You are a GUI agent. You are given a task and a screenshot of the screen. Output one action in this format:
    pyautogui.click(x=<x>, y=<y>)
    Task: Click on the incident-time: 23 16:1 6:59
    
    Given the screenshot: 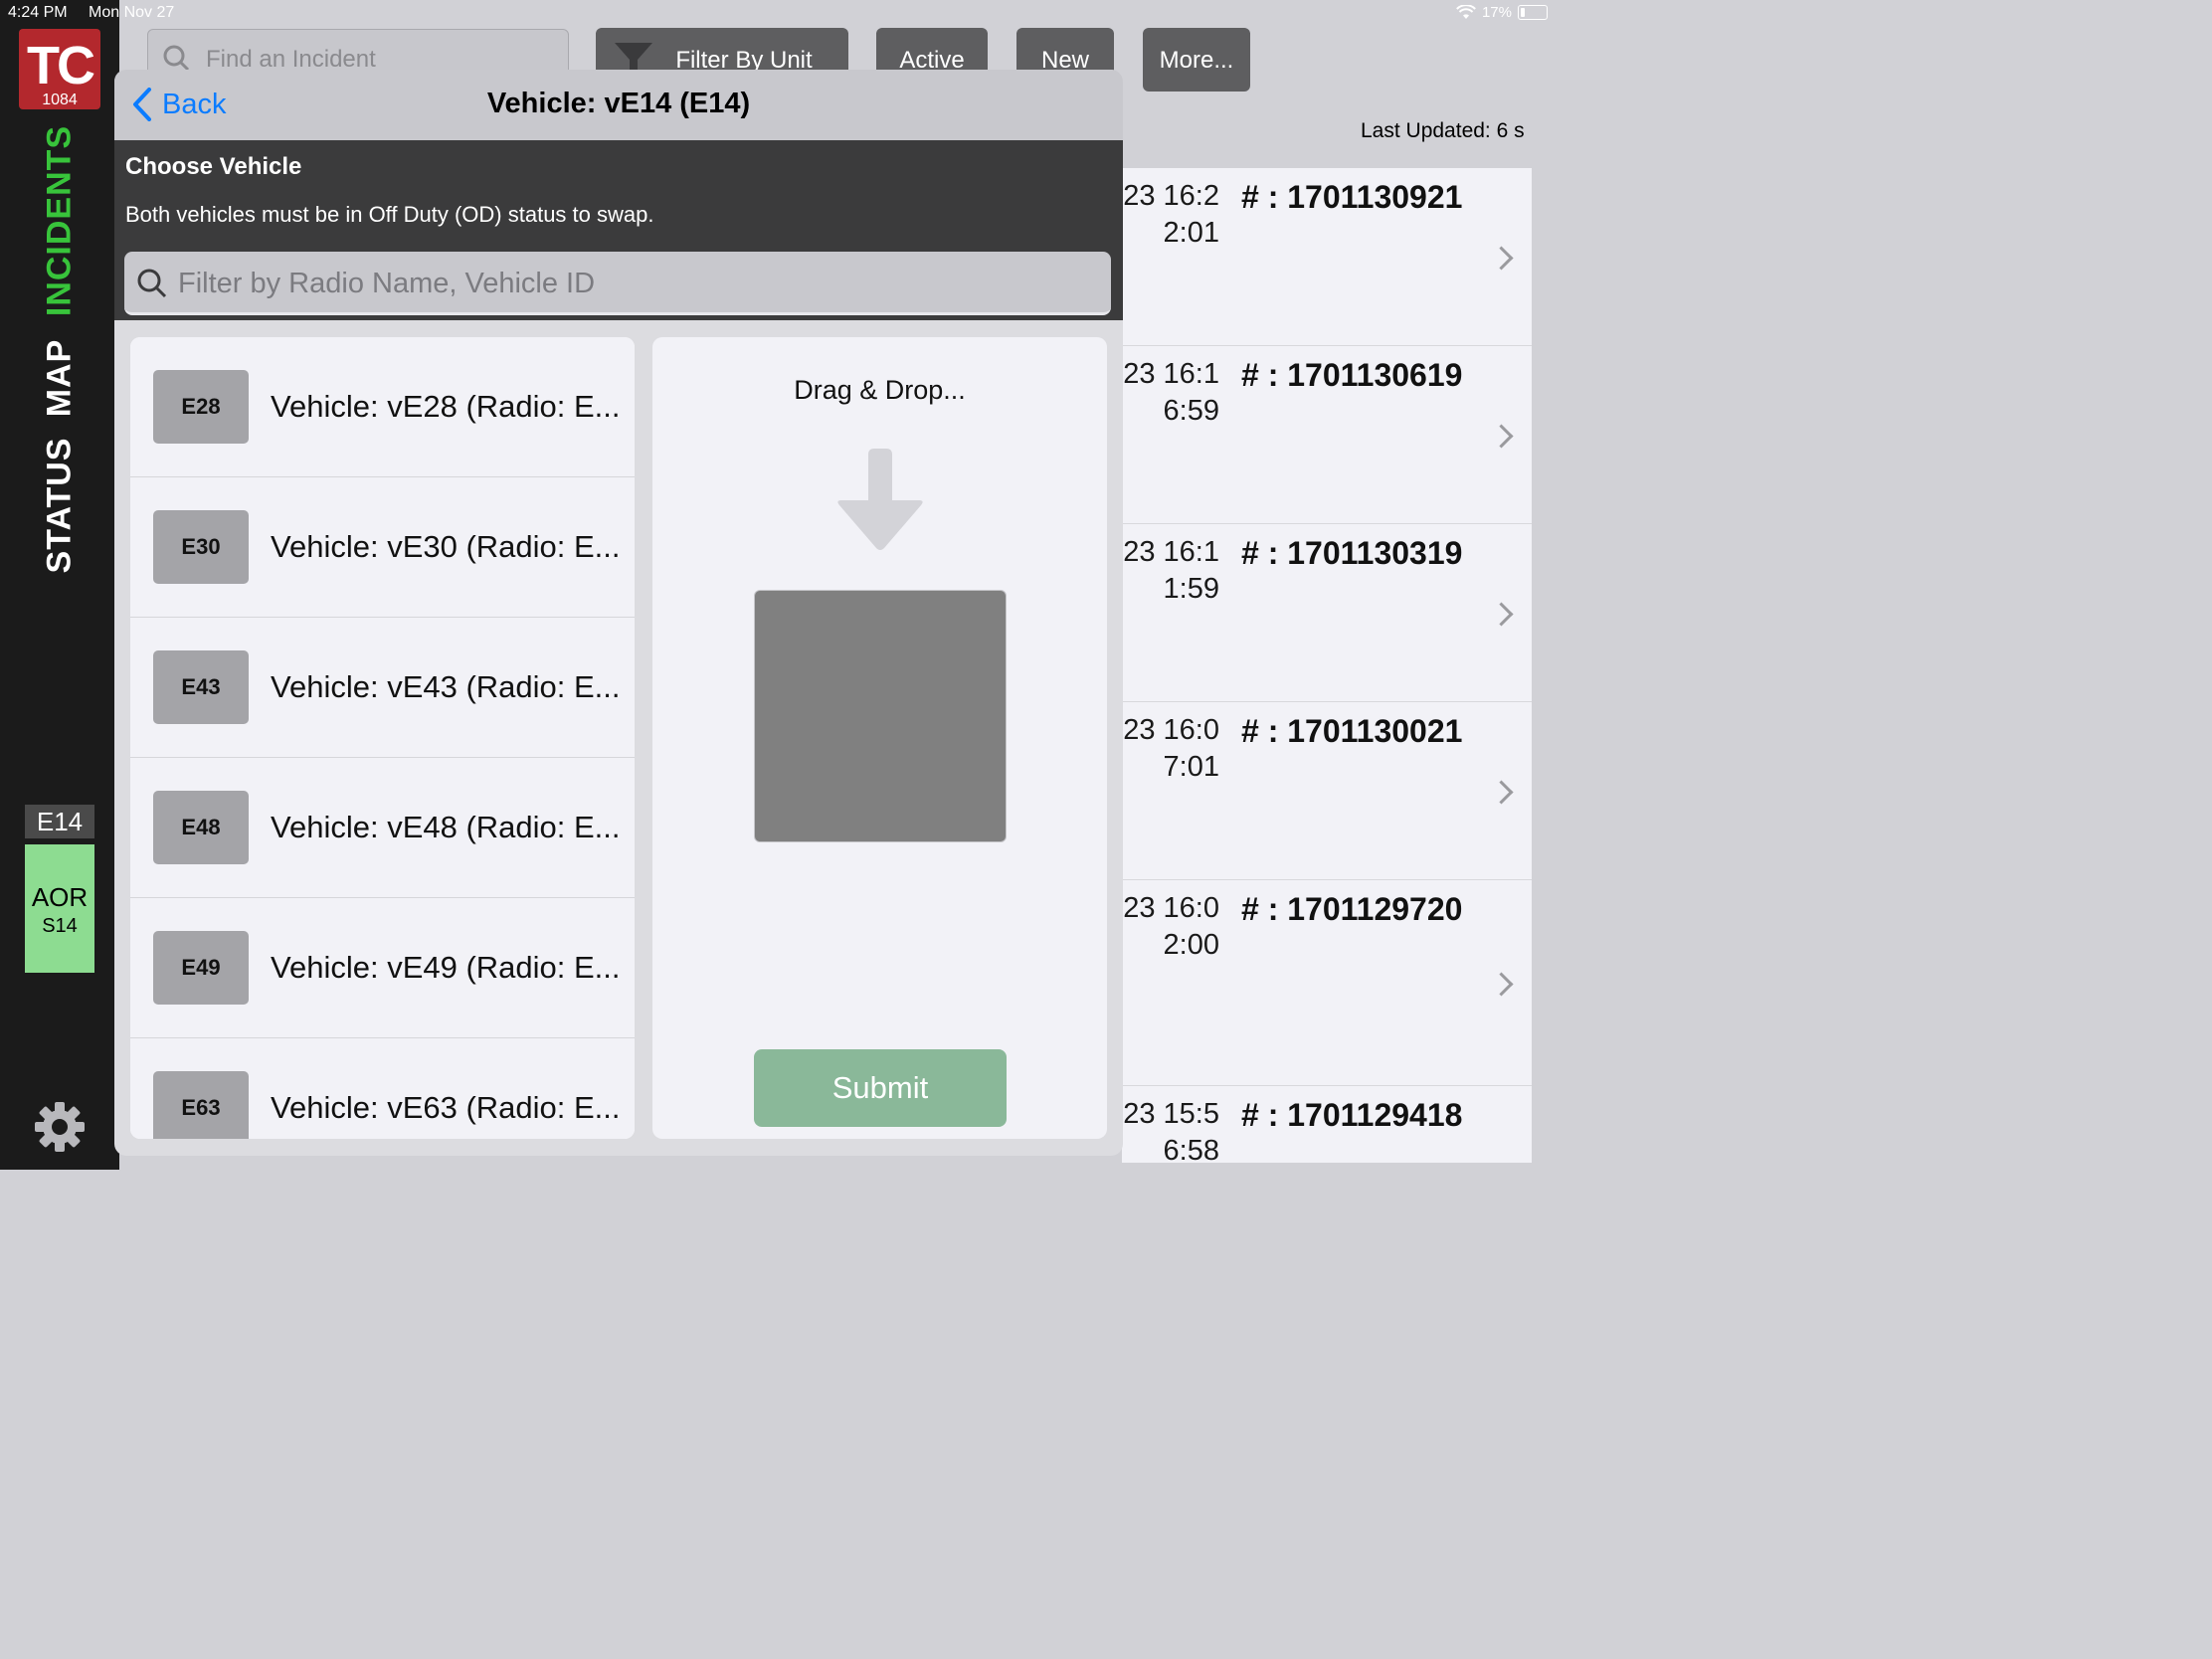 What is the action you would take?
    pyautogui.click(x=1171, y=392)
    